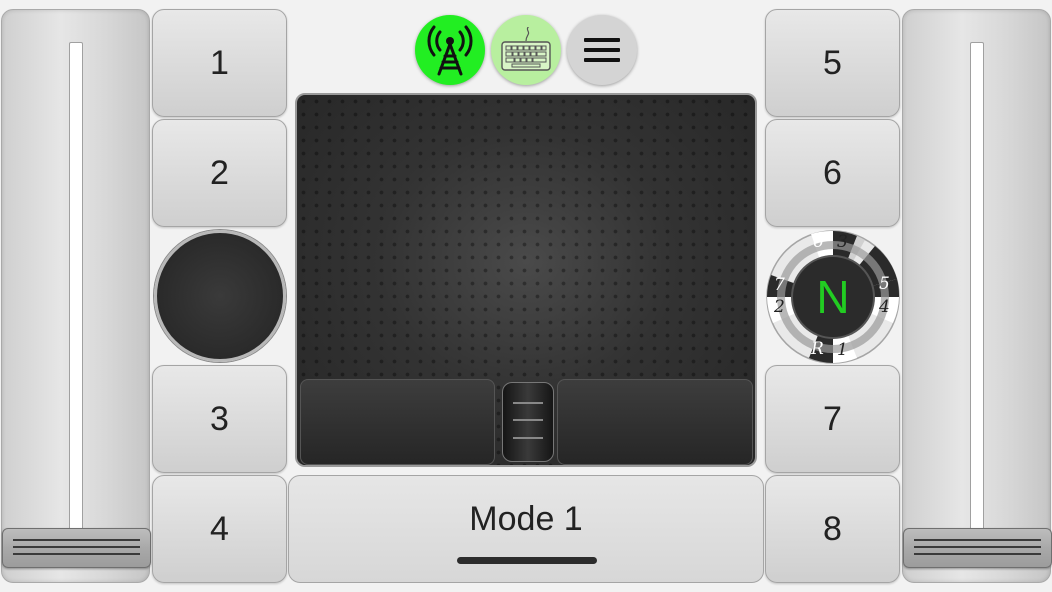  Describe the element at coordinates (219, 173) in the screenshot. I see `button-2: 2` at that location.